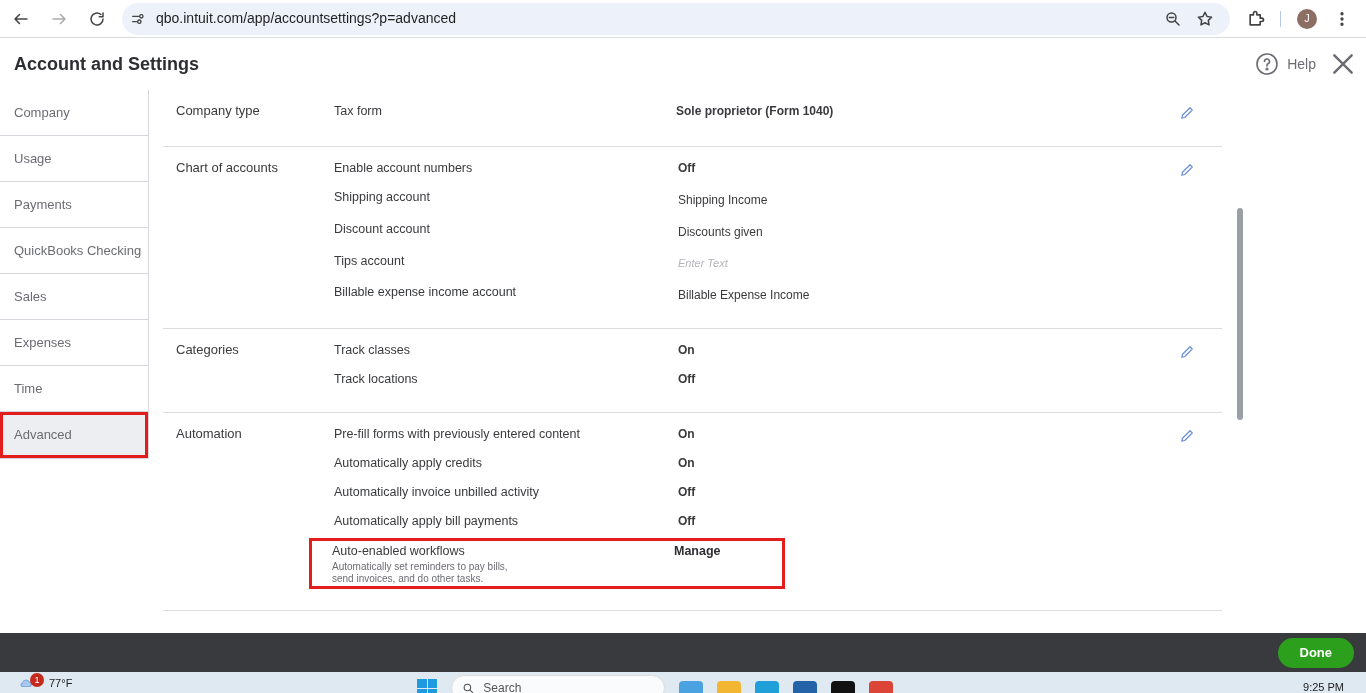 This screenshot has height=693, width=1366. What do you see at coordinates (420, 573) in the screenshot?
I see `setting-description: Automatically set reminders to pay bills, send invoices, and do other tasks.` at bounding box center [420, 573].